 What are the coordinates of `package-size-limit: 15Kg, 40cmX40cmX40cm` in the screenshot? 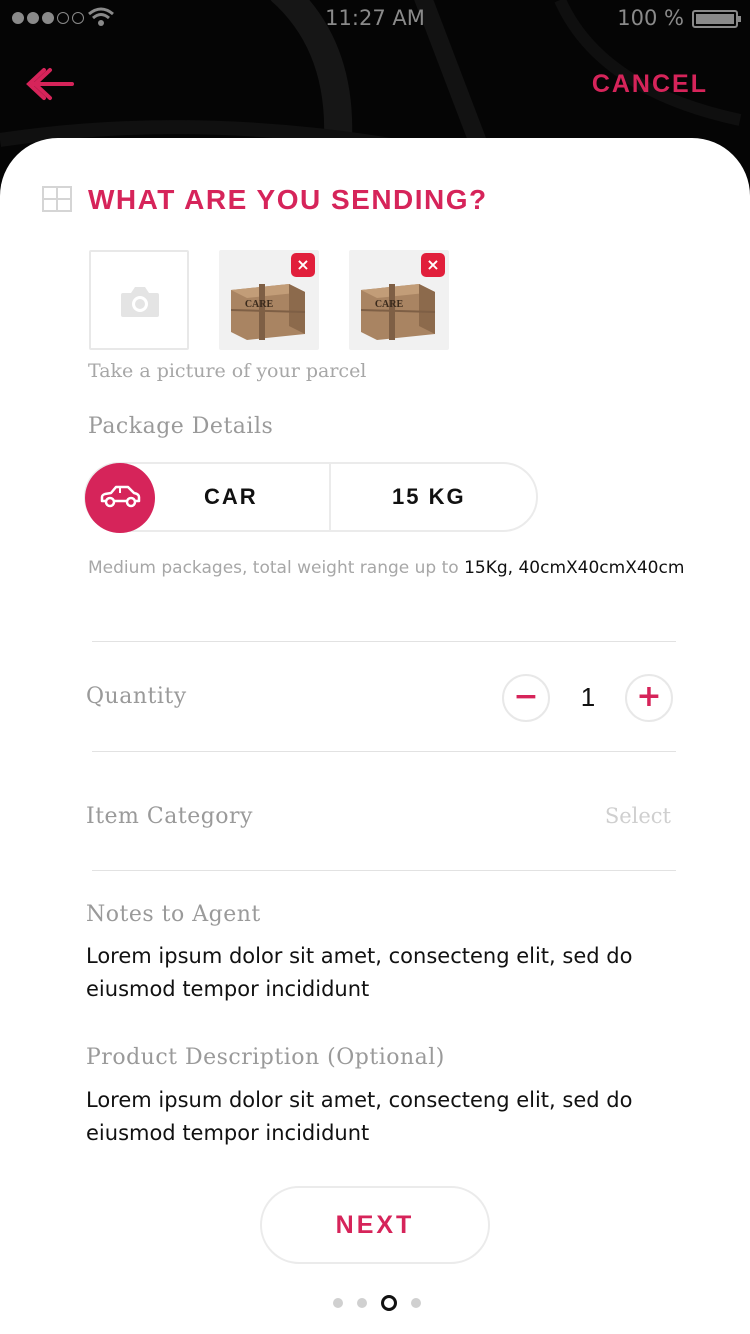 It's located at (574, 568).